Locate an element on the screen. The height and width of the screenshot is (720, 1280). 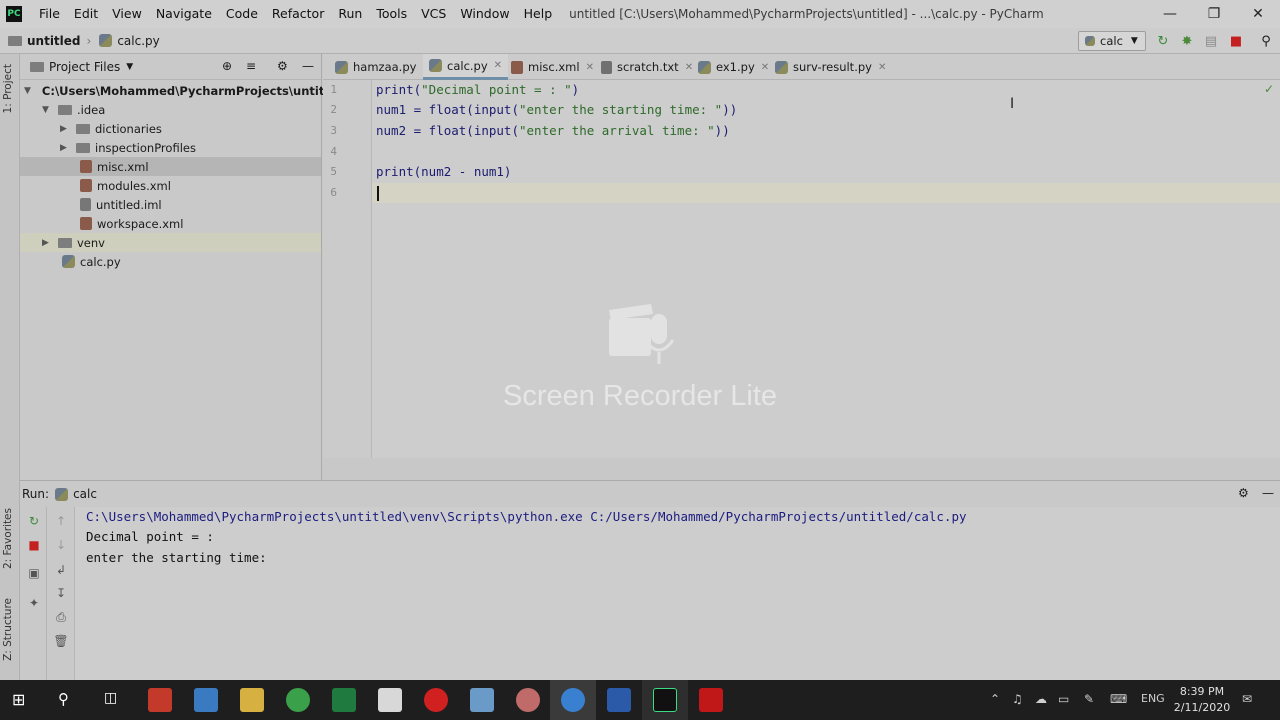
collapse-all-icon: ≡ is located at coordinates (251, 66).